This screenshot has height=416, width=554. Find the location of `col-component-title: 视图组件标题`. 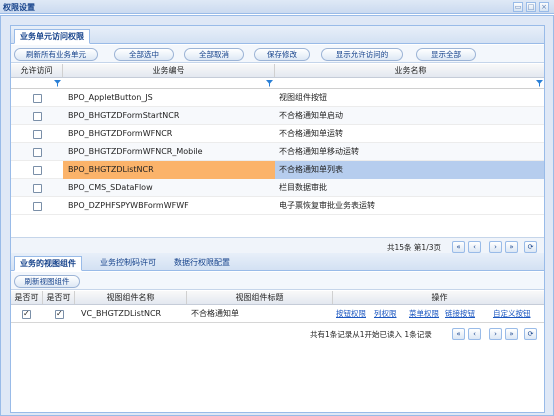

col-component-title: 视图组件标题 is located at coordinates (260, 297).